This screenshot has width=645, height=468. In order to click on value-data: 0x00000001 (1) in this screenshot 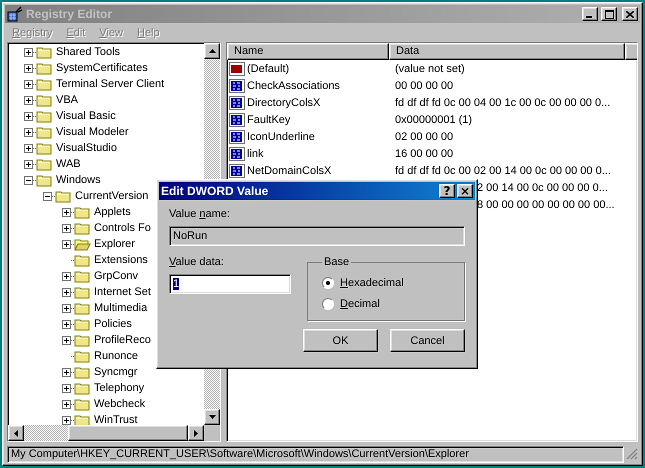, I will do `click(433, 120)`.